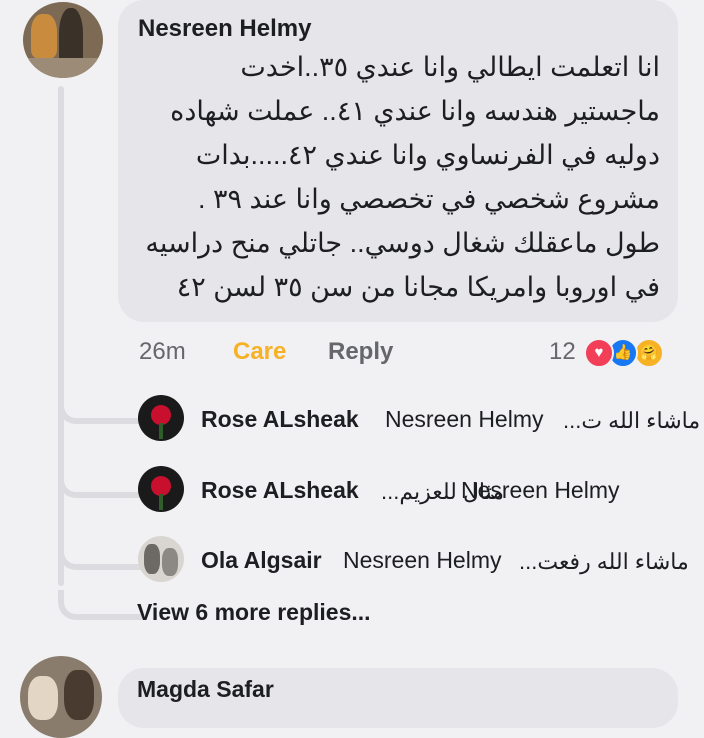 The height and width of the screenshot is (738, 704). What do you see at coordinates (402, 243) in the screenshot?
I see `comment-line-5: طول ماعقلك شغال دوسي.. جاتلي منح دراسيه` at bounding box center [402, 243].